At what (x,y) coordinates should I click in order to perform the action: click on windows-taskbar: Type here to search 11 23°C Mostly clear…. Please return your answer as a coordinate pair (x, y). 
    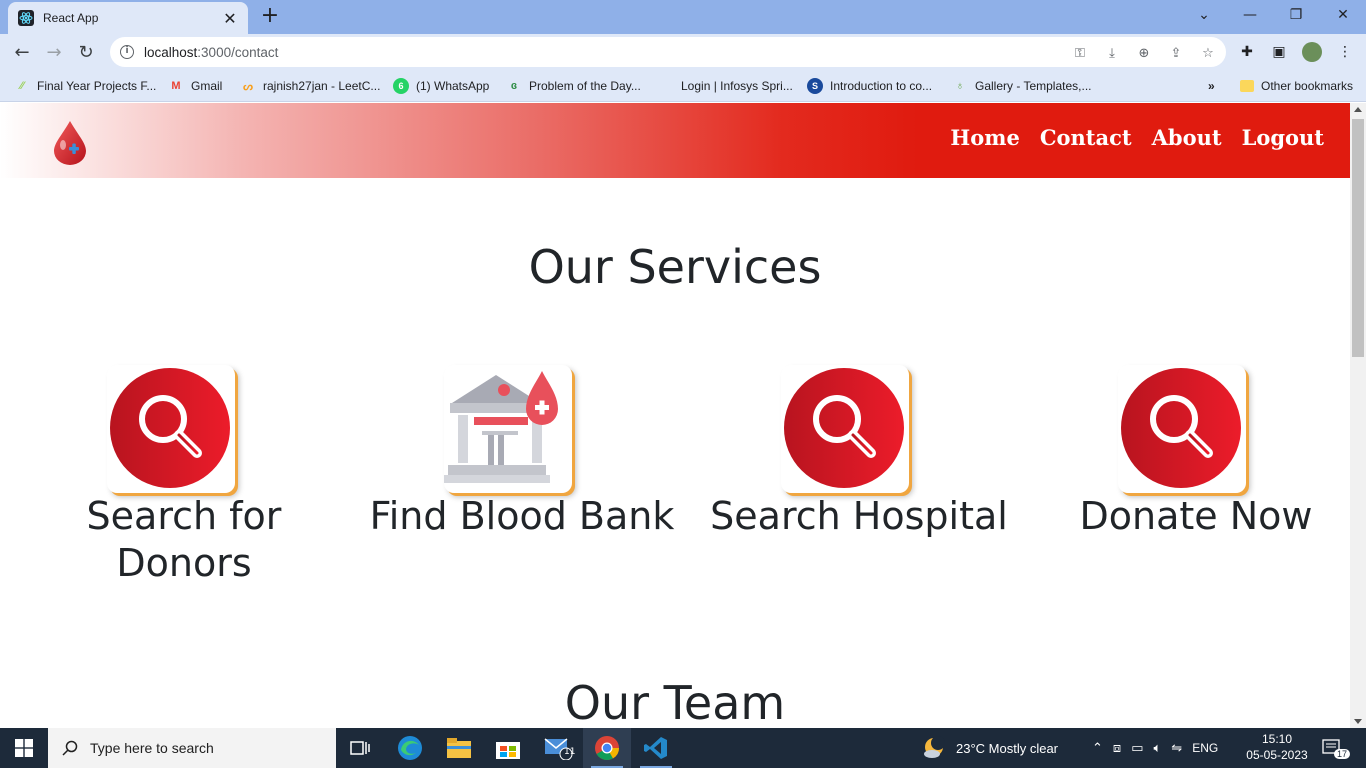
    Looking at the image, I should click on (683, 748).